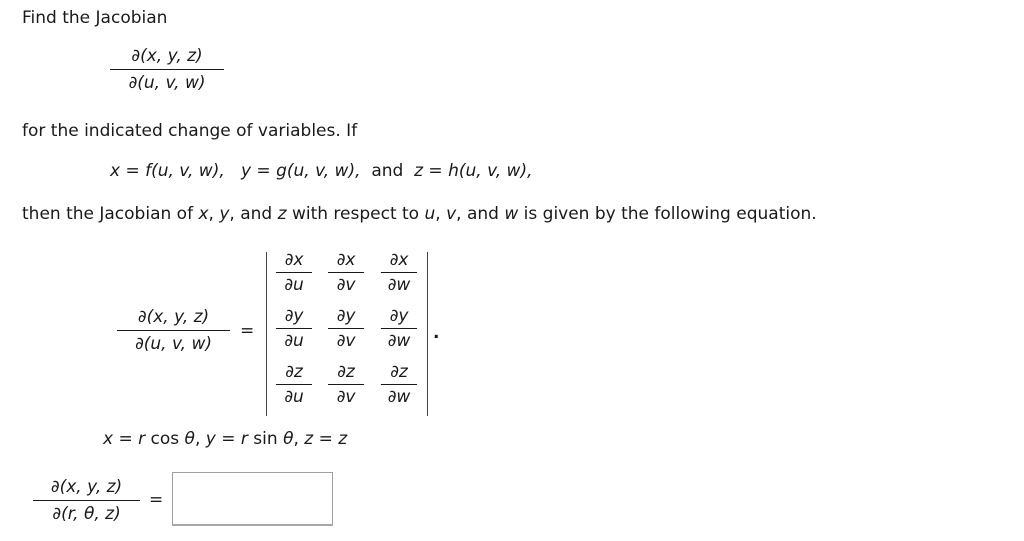  I want to click on intro-heading: Find the Jacobian, so click(95, 18).